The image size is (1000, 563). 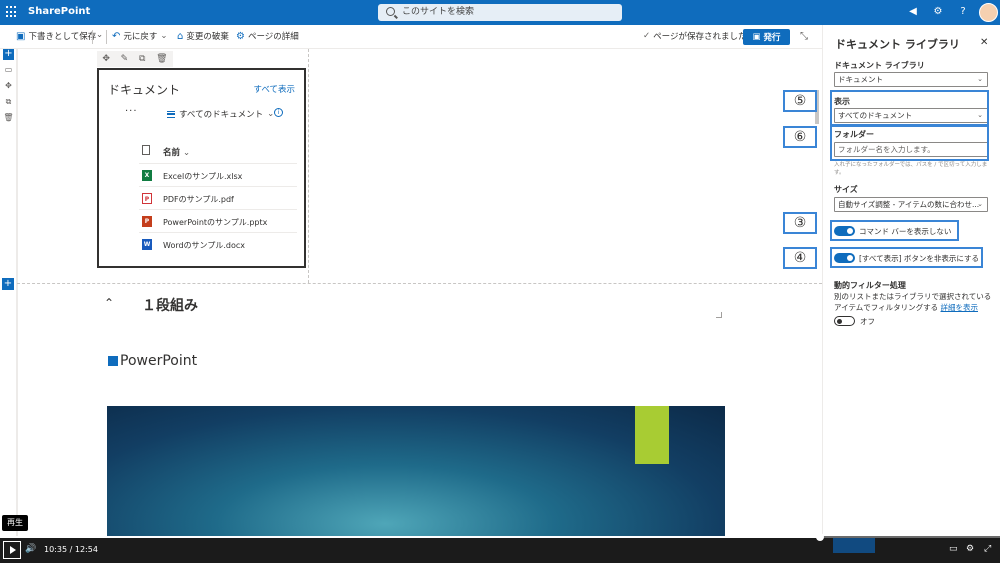 I want to click on file-name: Wordのサンプル.docx, so click(x=204, y=245).